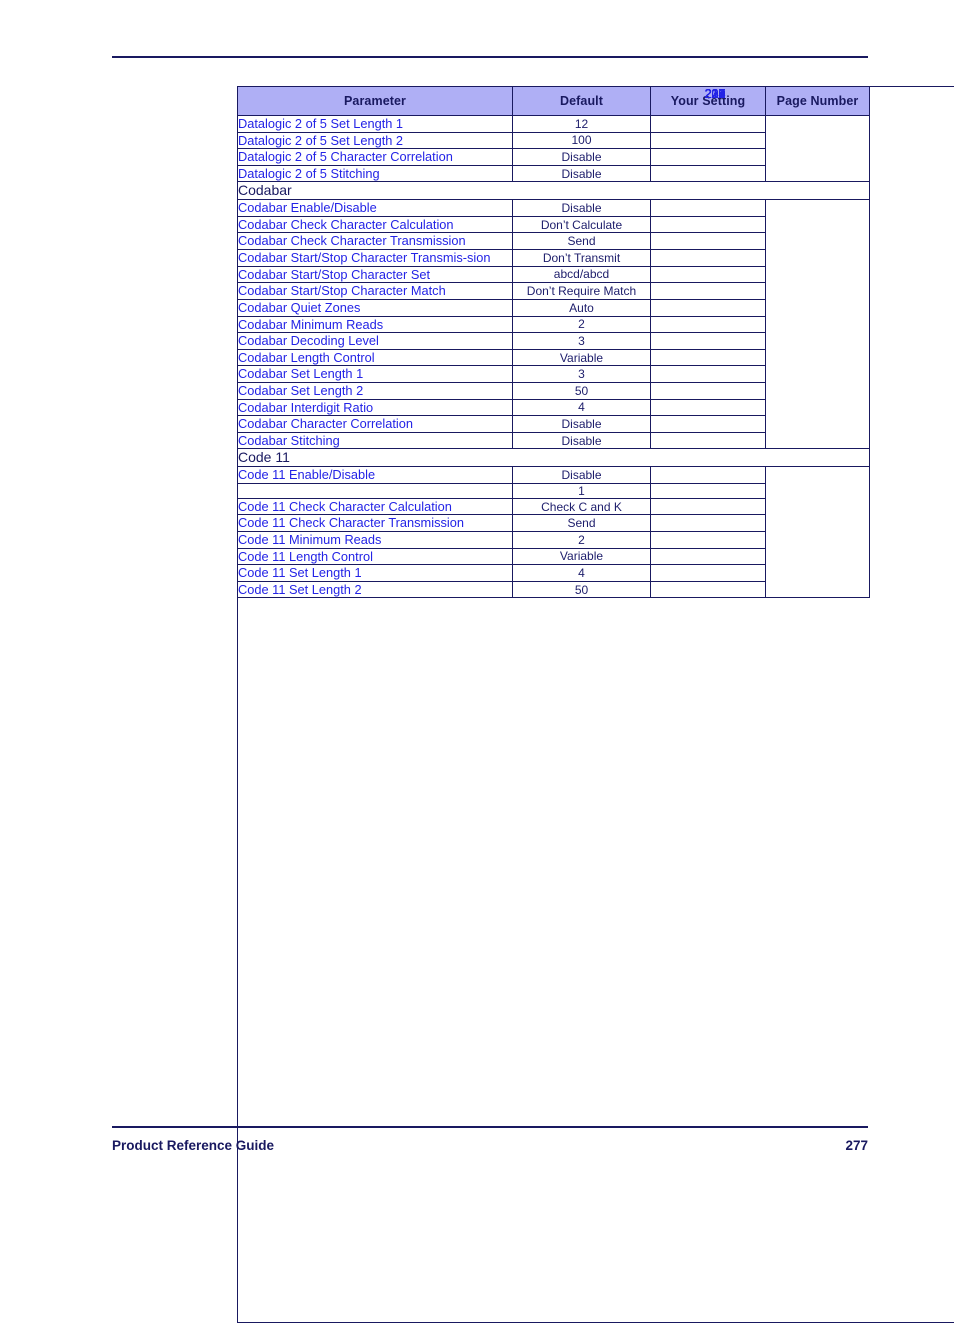 The width and height of the screenshot is (954, 1323). What do you see at coordinates (193, 1145) in the screenshot?
I see `footer-title: Product Reference Guide` at bounding box center [193, 1145].